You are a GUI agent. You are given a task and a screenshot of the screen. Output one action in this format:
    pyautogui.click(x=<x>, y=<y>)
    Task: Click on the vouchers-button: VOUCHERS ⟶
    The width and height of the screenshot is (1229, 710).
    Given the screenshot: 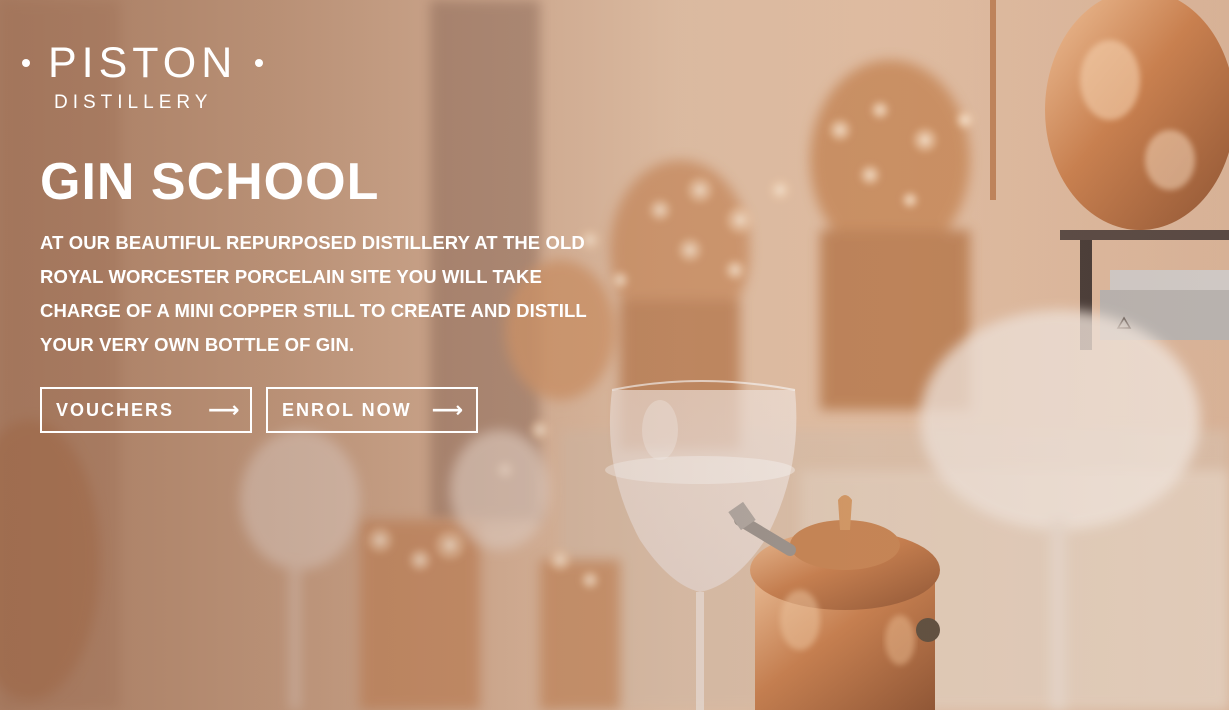 What is the action you would take?
    pyautogui.click(x=146, y=410)
    